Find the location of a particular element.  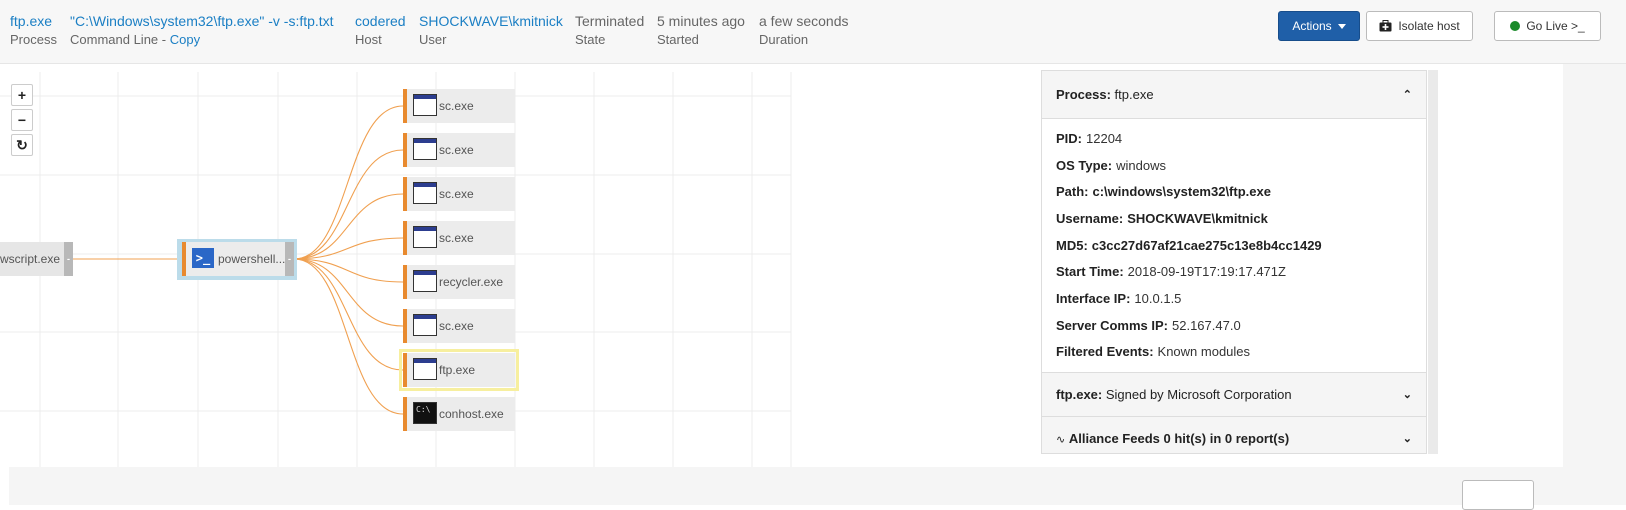

process-details-title-key: Process: is located at coordinates (1083, 94).